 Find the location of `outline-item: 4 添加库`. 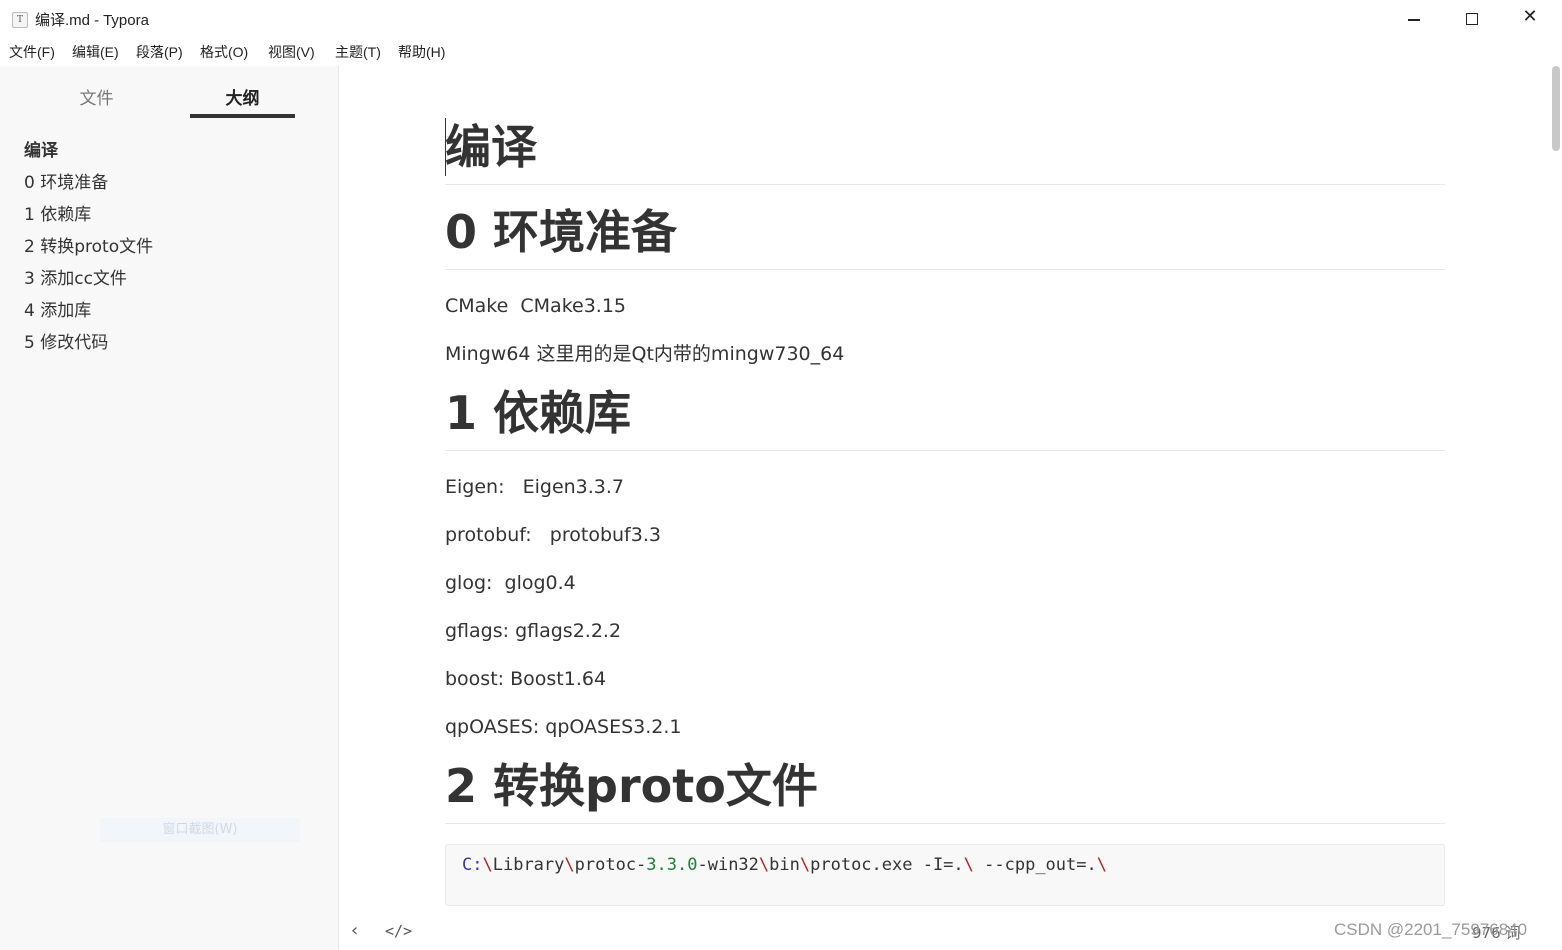

outline-item: 4 添加库 is located at coordinates (88, 314).